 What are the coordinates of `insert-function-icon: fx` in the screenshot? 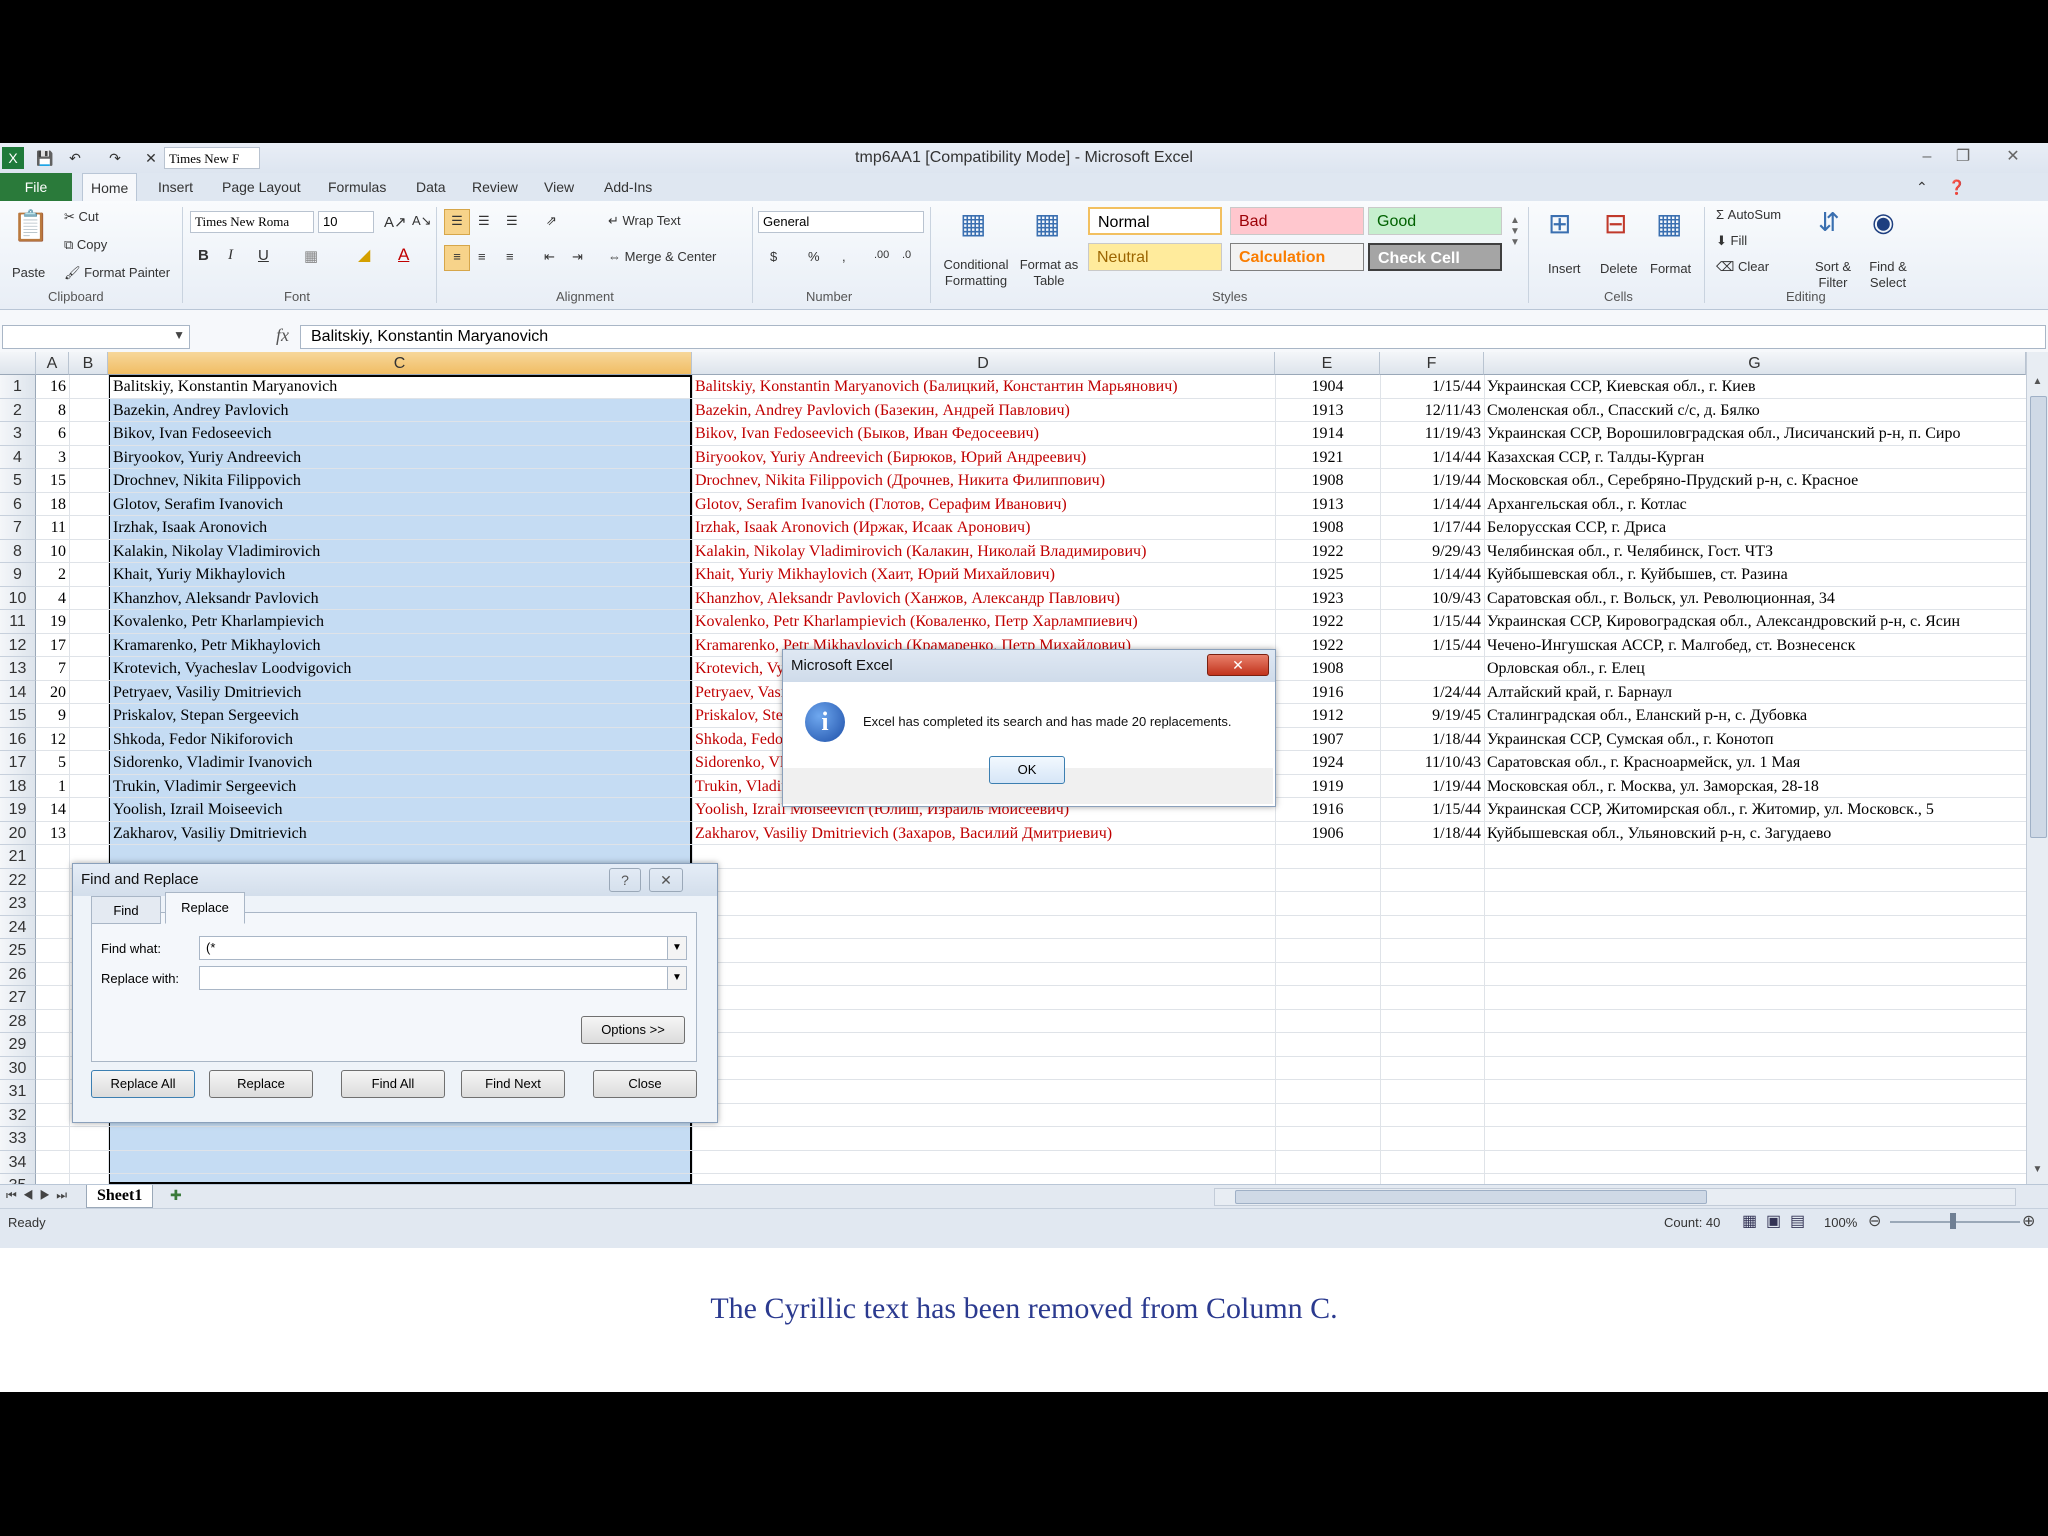 It's located at (282, 335).